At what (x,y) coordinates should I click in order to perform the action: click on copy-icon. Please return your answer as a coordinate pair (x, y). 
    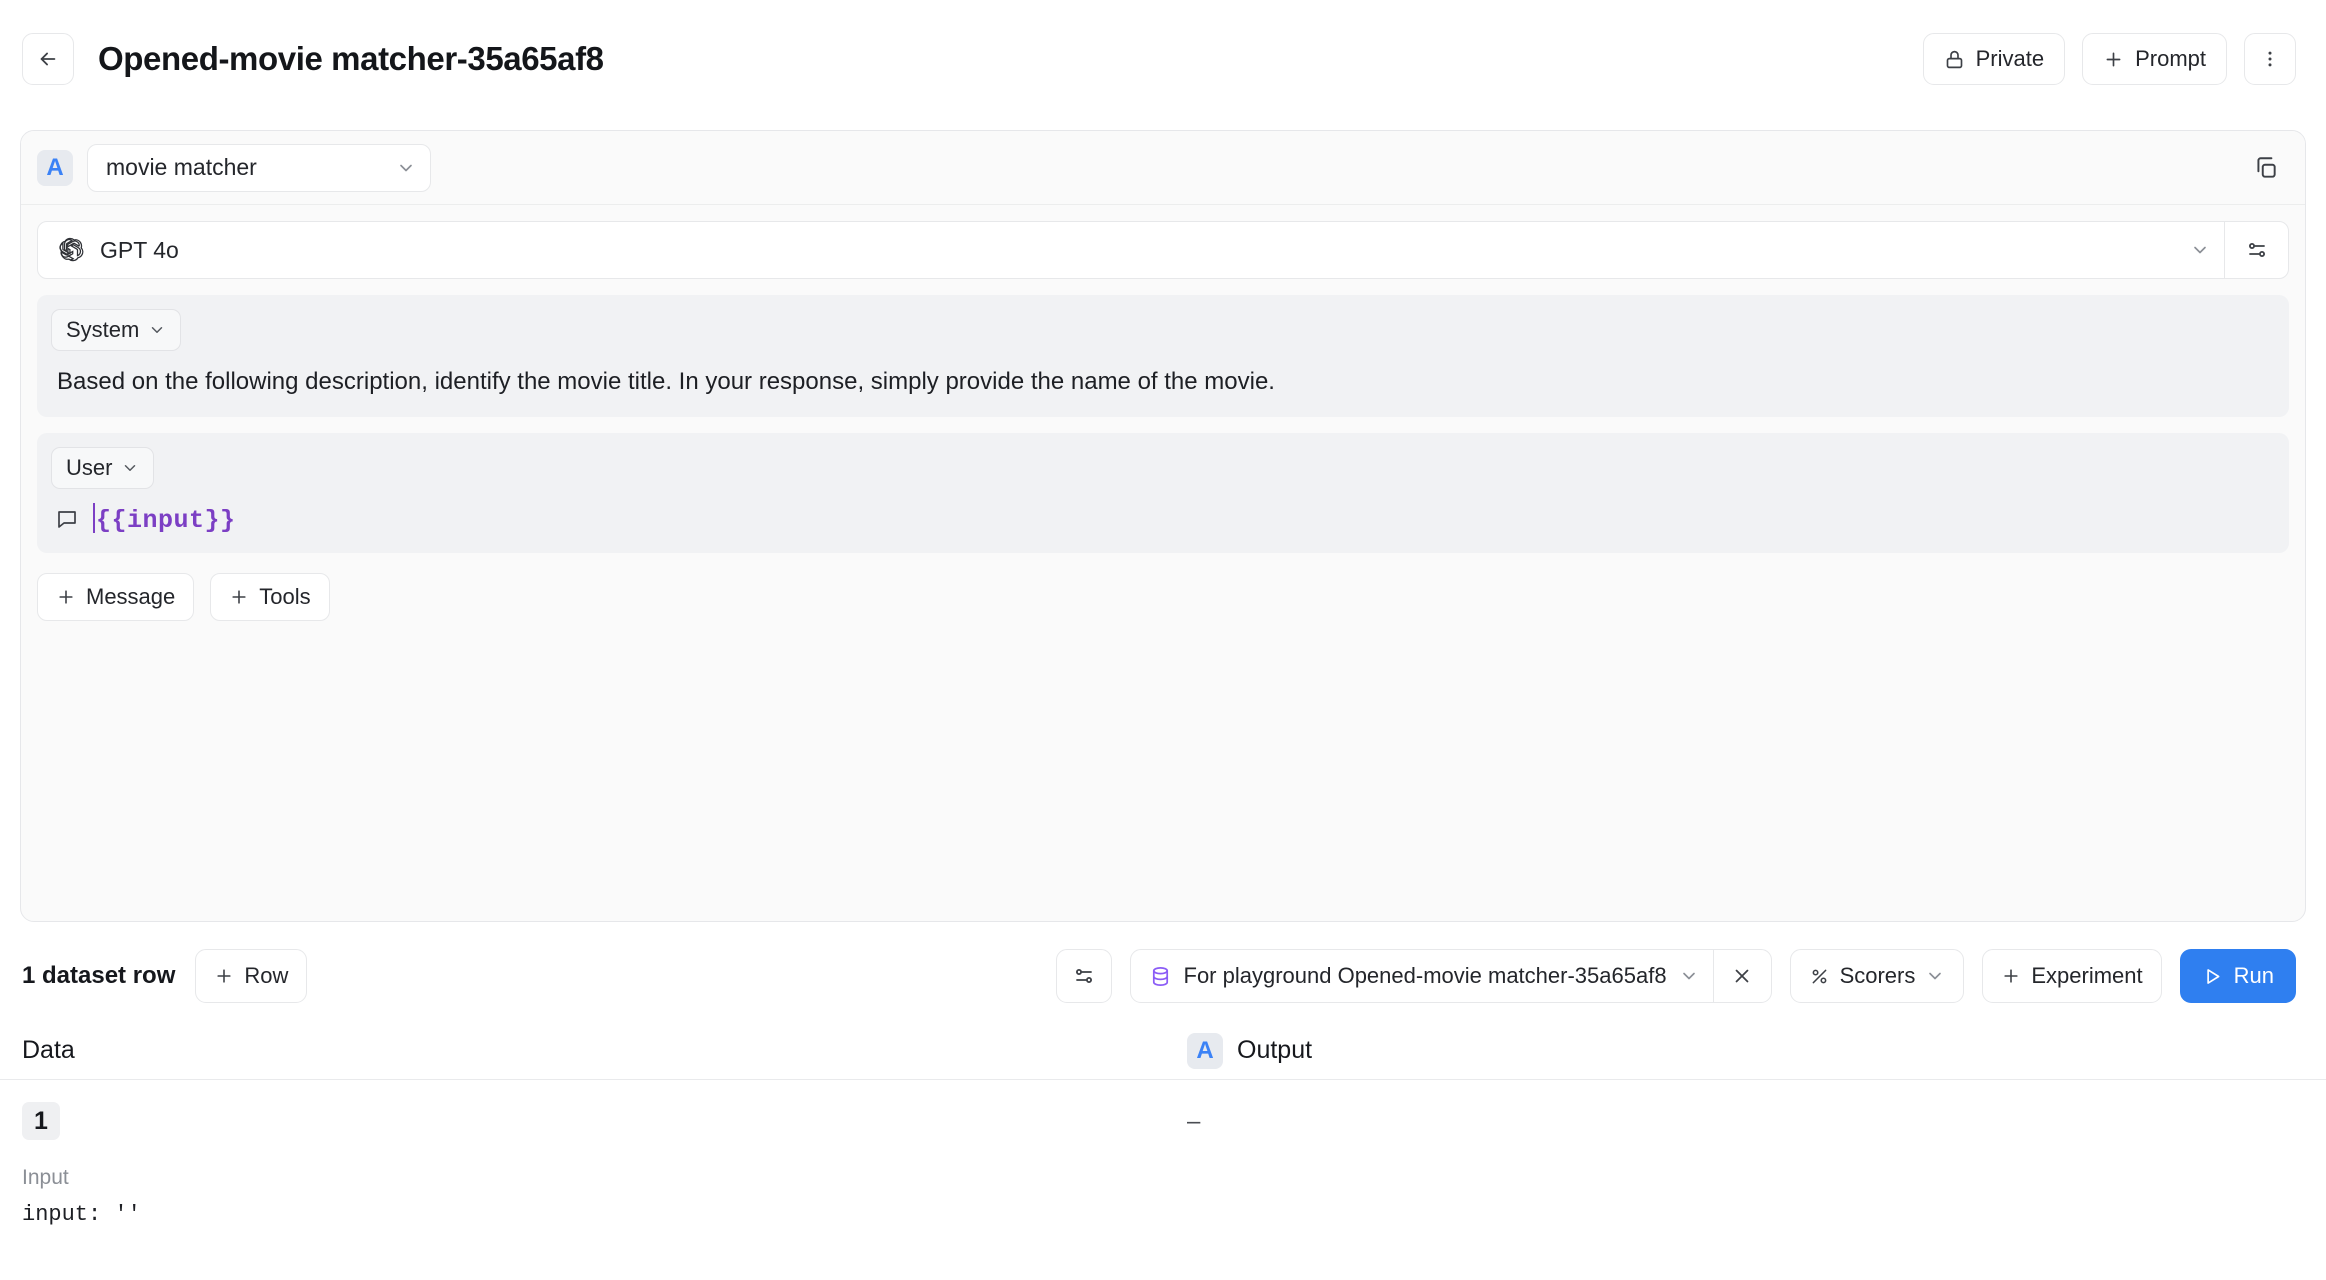
    Looking at the image, I should click on (2266, 168).